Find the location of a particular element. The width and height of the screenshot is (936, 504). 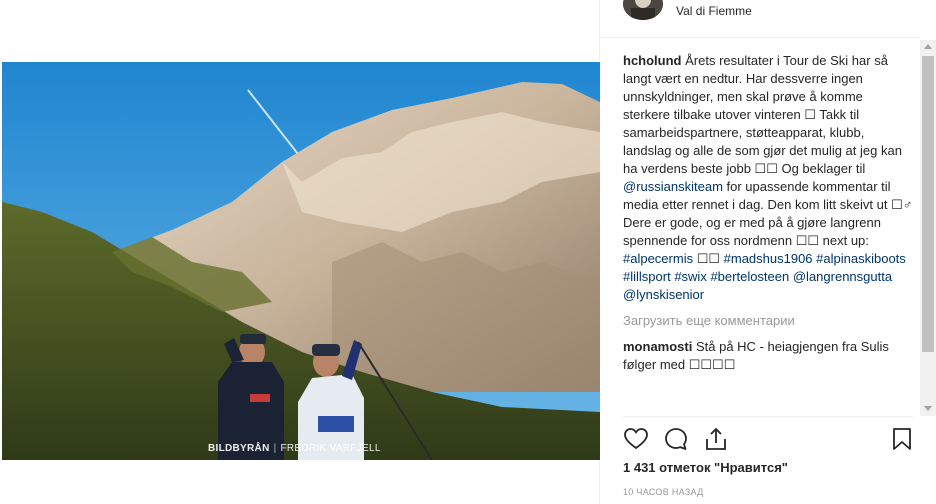

comment-username: monamosti is located at coordinates (657, 346).